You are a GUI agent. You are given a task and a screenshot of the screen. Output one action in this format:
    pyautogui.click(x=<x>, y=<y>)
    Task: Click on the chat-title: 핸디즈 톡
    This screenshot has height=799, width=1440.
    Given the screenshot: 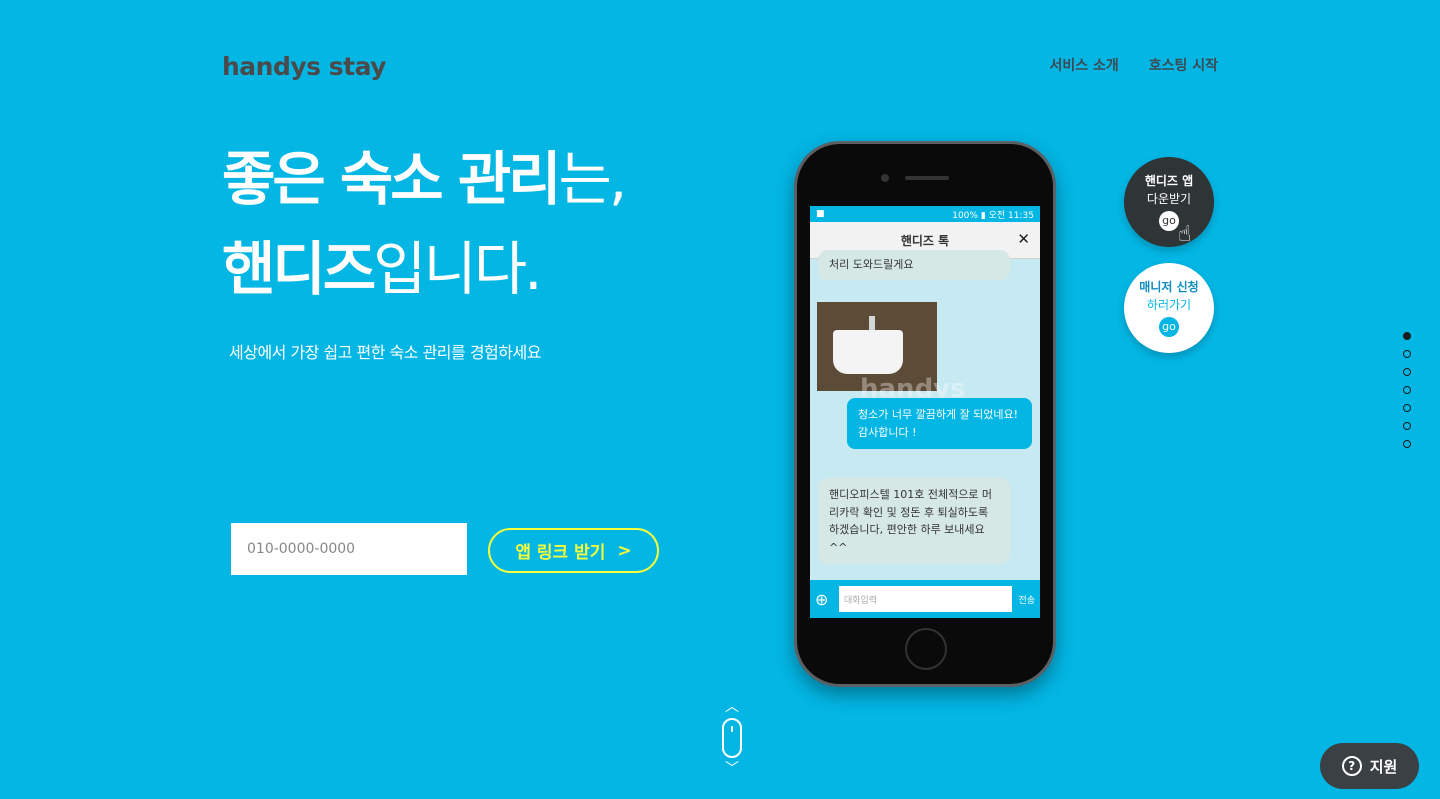 What is the action you would take?
    pyautogui.click(x=925, y=240)
    